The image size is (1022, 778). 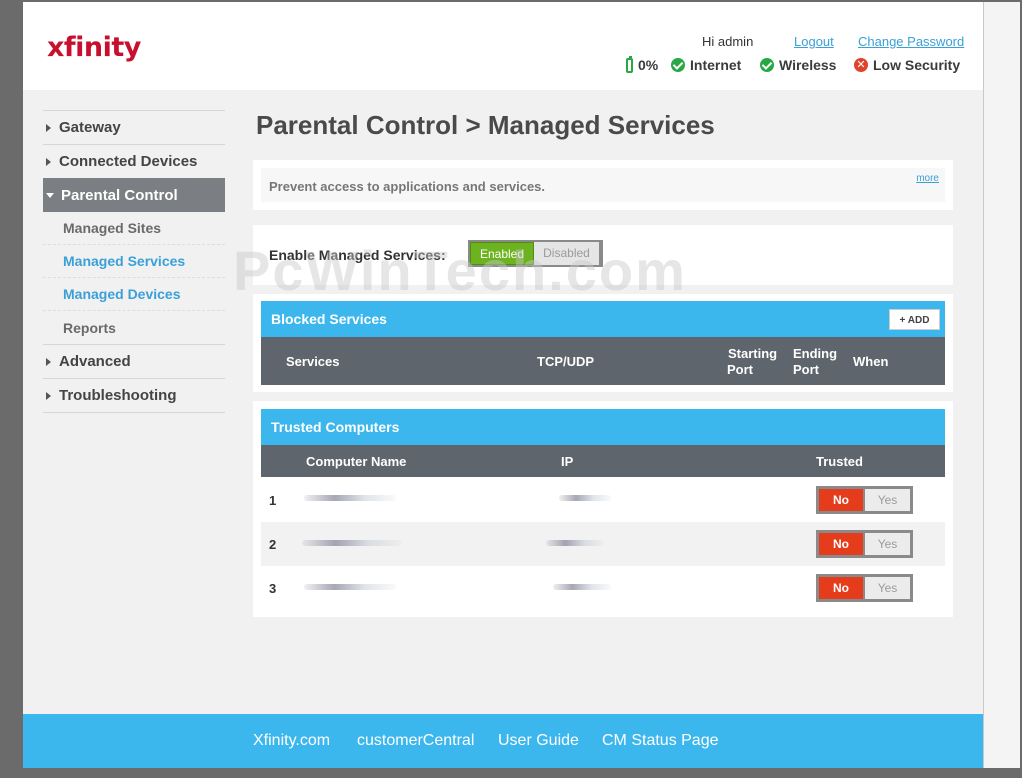 What do you see at coordinates (839, 461) in the screenshot?
I see `column-trusted: Trusted` at bounding box center [839, 461].